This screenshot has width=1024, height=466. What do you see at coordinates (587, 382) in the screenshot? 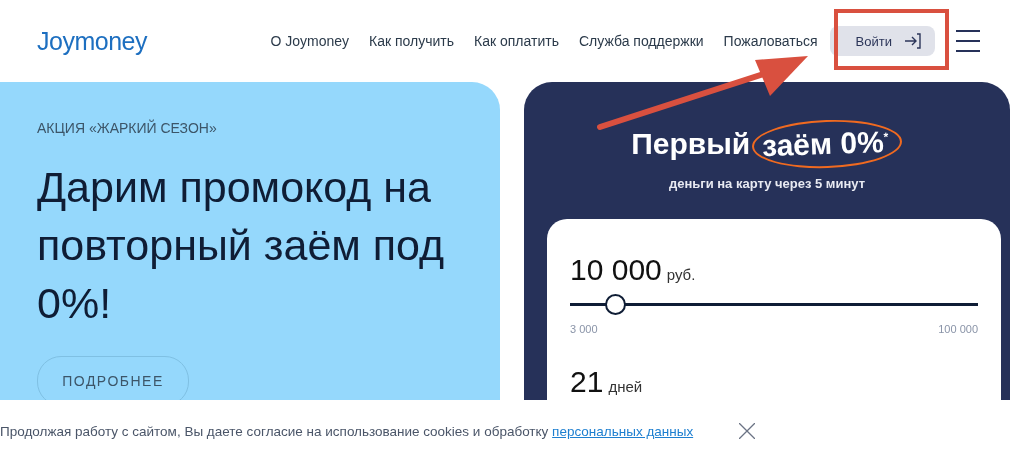
I see `term-value: 21` at bounding box center [587, 382].